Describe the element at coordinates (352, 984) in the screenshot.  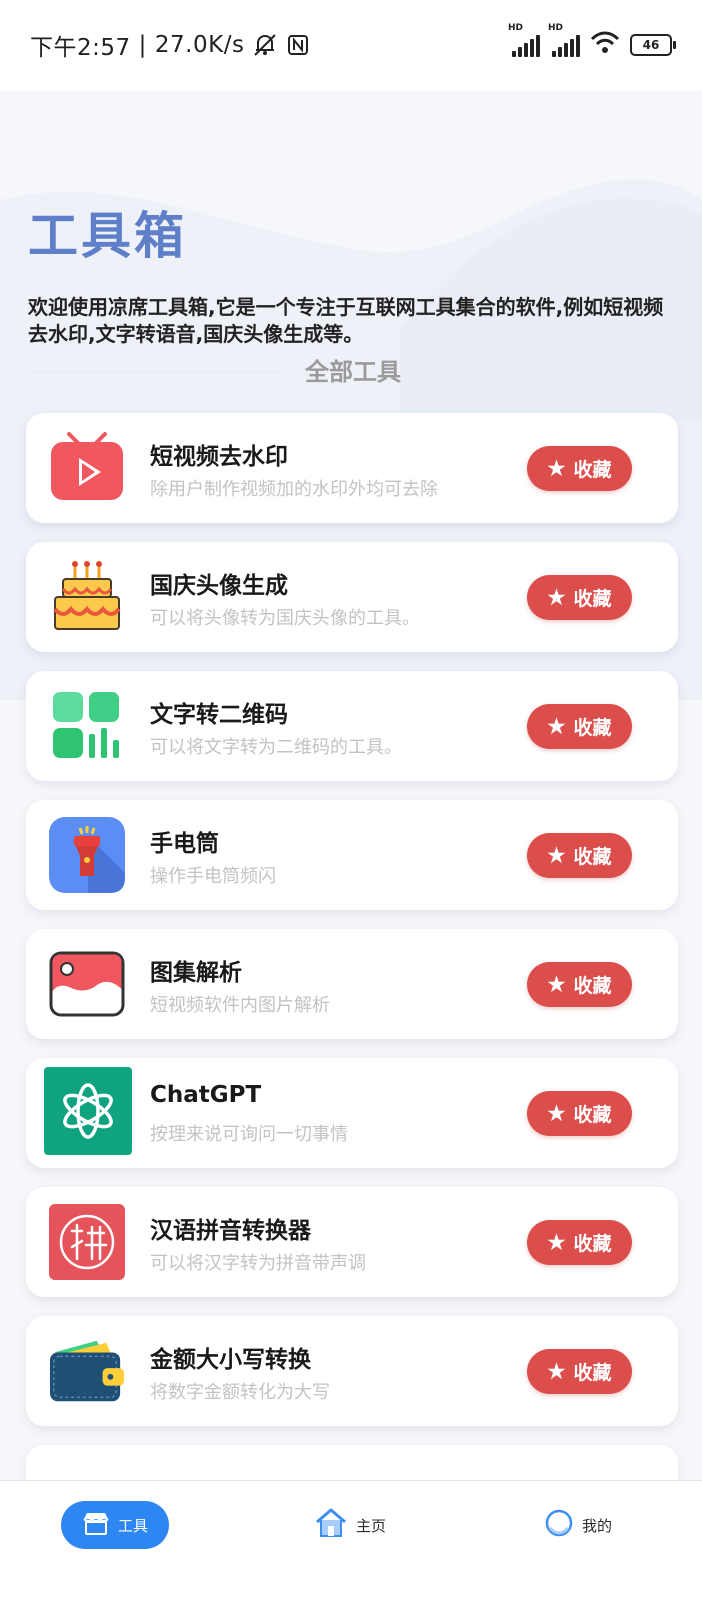
I see `tool-card-album-parse: 图集解析 短视频软件内图片解析 ★ 收藏` at that location.